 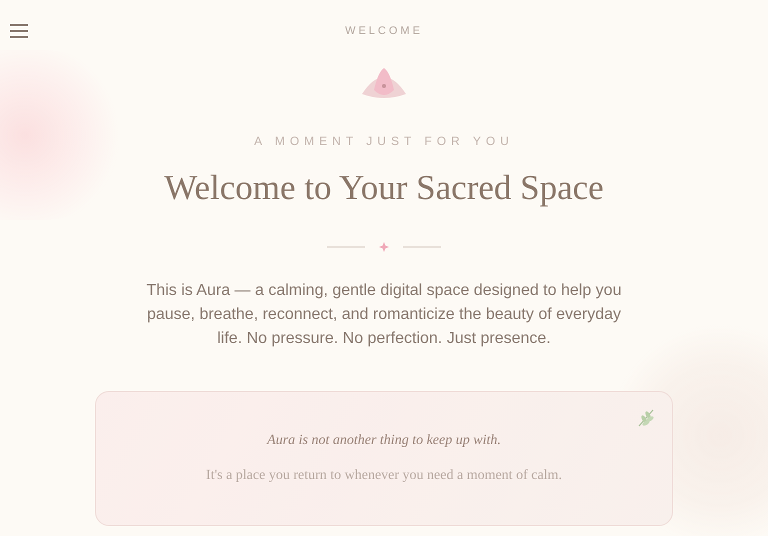 What do you see at coordinates (384, 31) in the screenshot?
I see `page-title: WELCOME` at bounding box center [384, 31].